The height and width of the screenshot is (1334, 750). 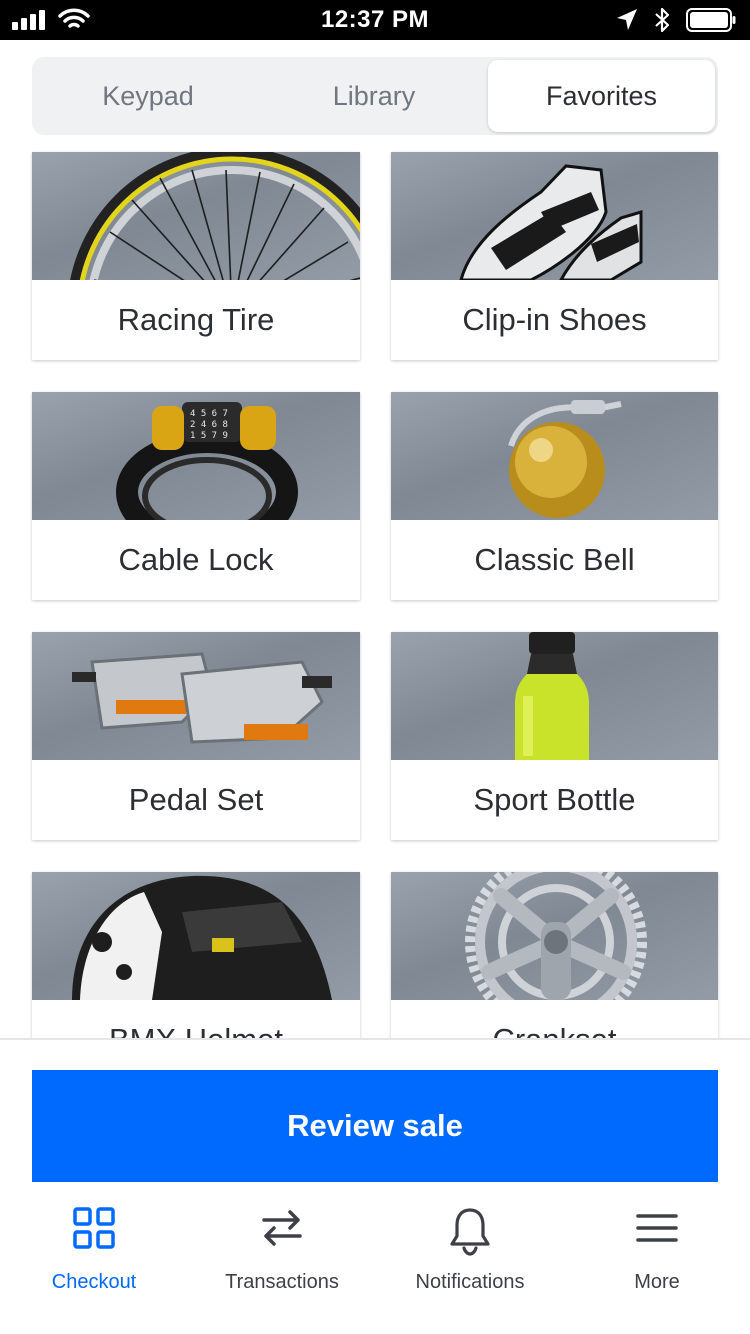 What do you see at coordinates (470, 1231) in the screenshot?
I see `bell-icon` at bounding box center [470, 1231].